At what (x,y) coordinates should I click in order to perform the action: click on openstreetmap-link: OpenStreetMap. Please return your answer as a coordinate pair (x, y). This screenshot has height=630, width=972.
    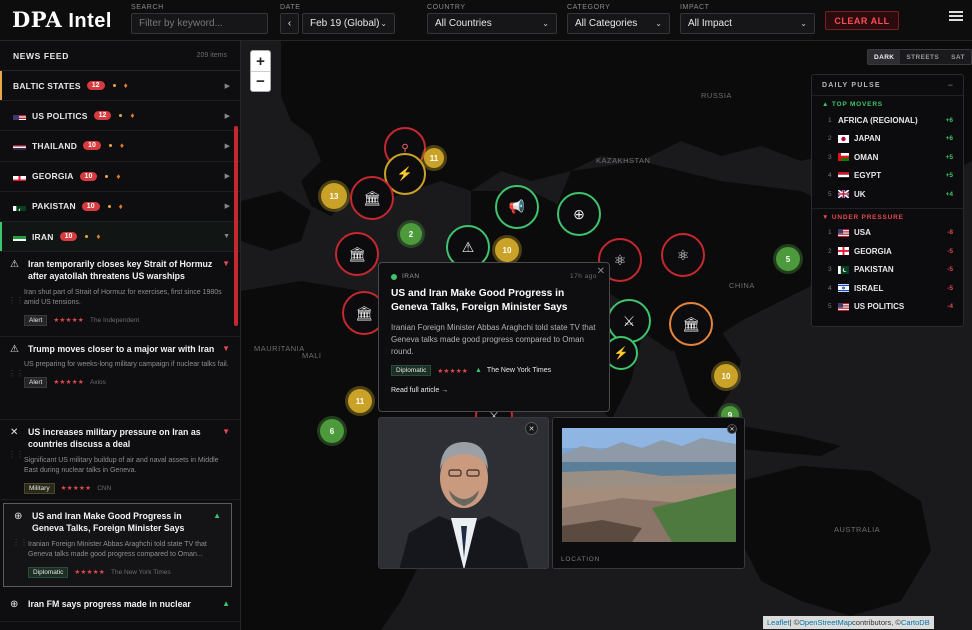
    Looking at the image, I should click on (825, 622).